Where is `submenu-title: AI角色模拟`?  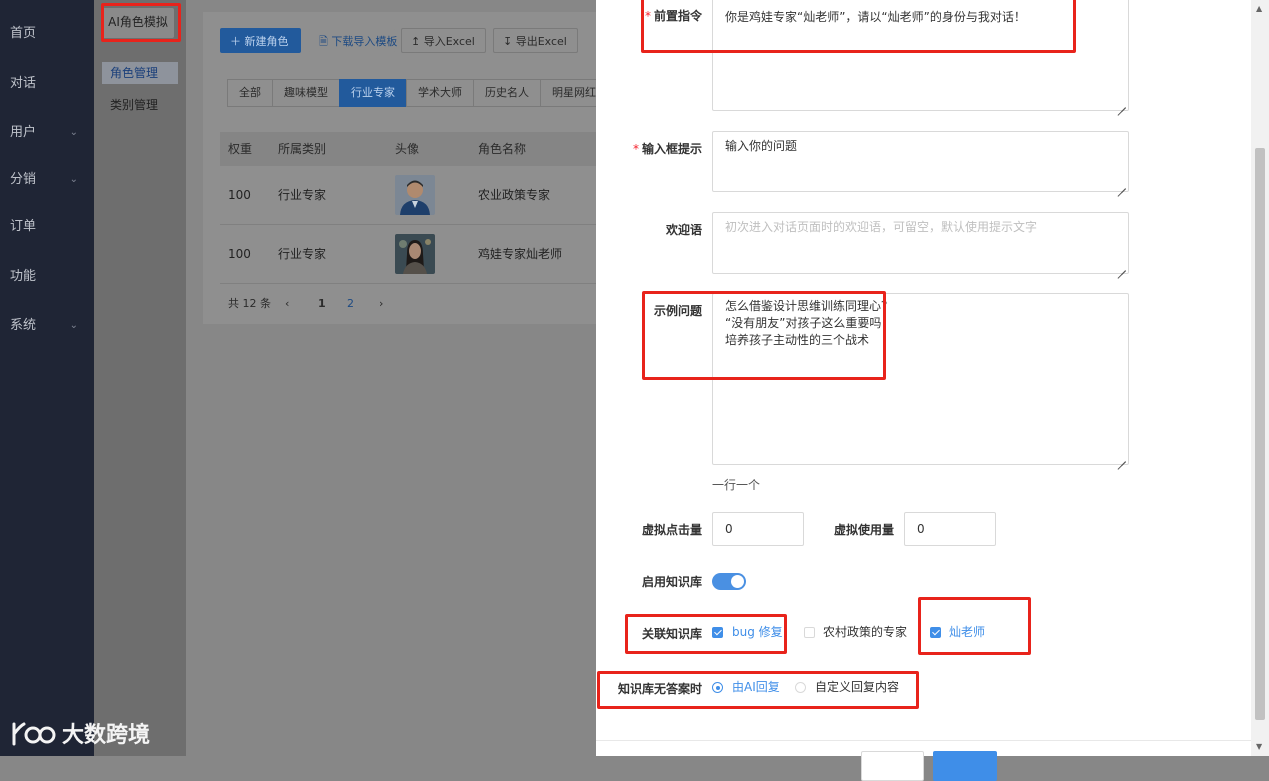
submenu-title: AI角色模拟 is located at coordinates (138, 23).